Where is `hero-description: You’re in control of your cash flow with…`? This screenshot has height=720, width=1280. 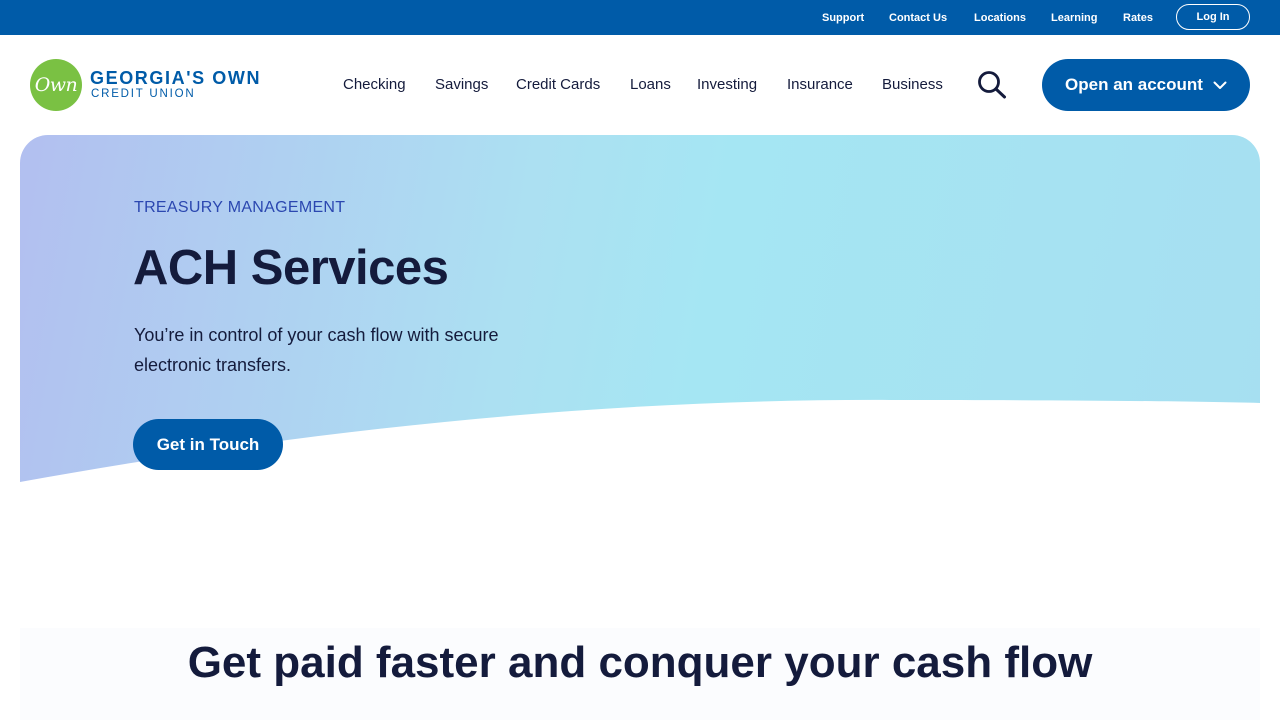
hero-description: You’re in control of your cash flow with… is located at coordinates (316, 350).